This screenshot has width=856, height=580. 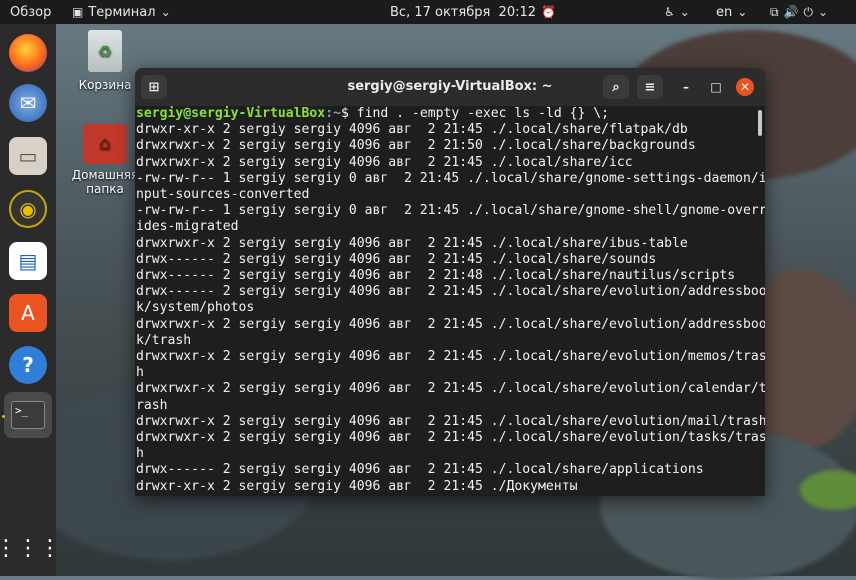 I want to click on terminal-dock-item: >_, so click(x=28, y=415).